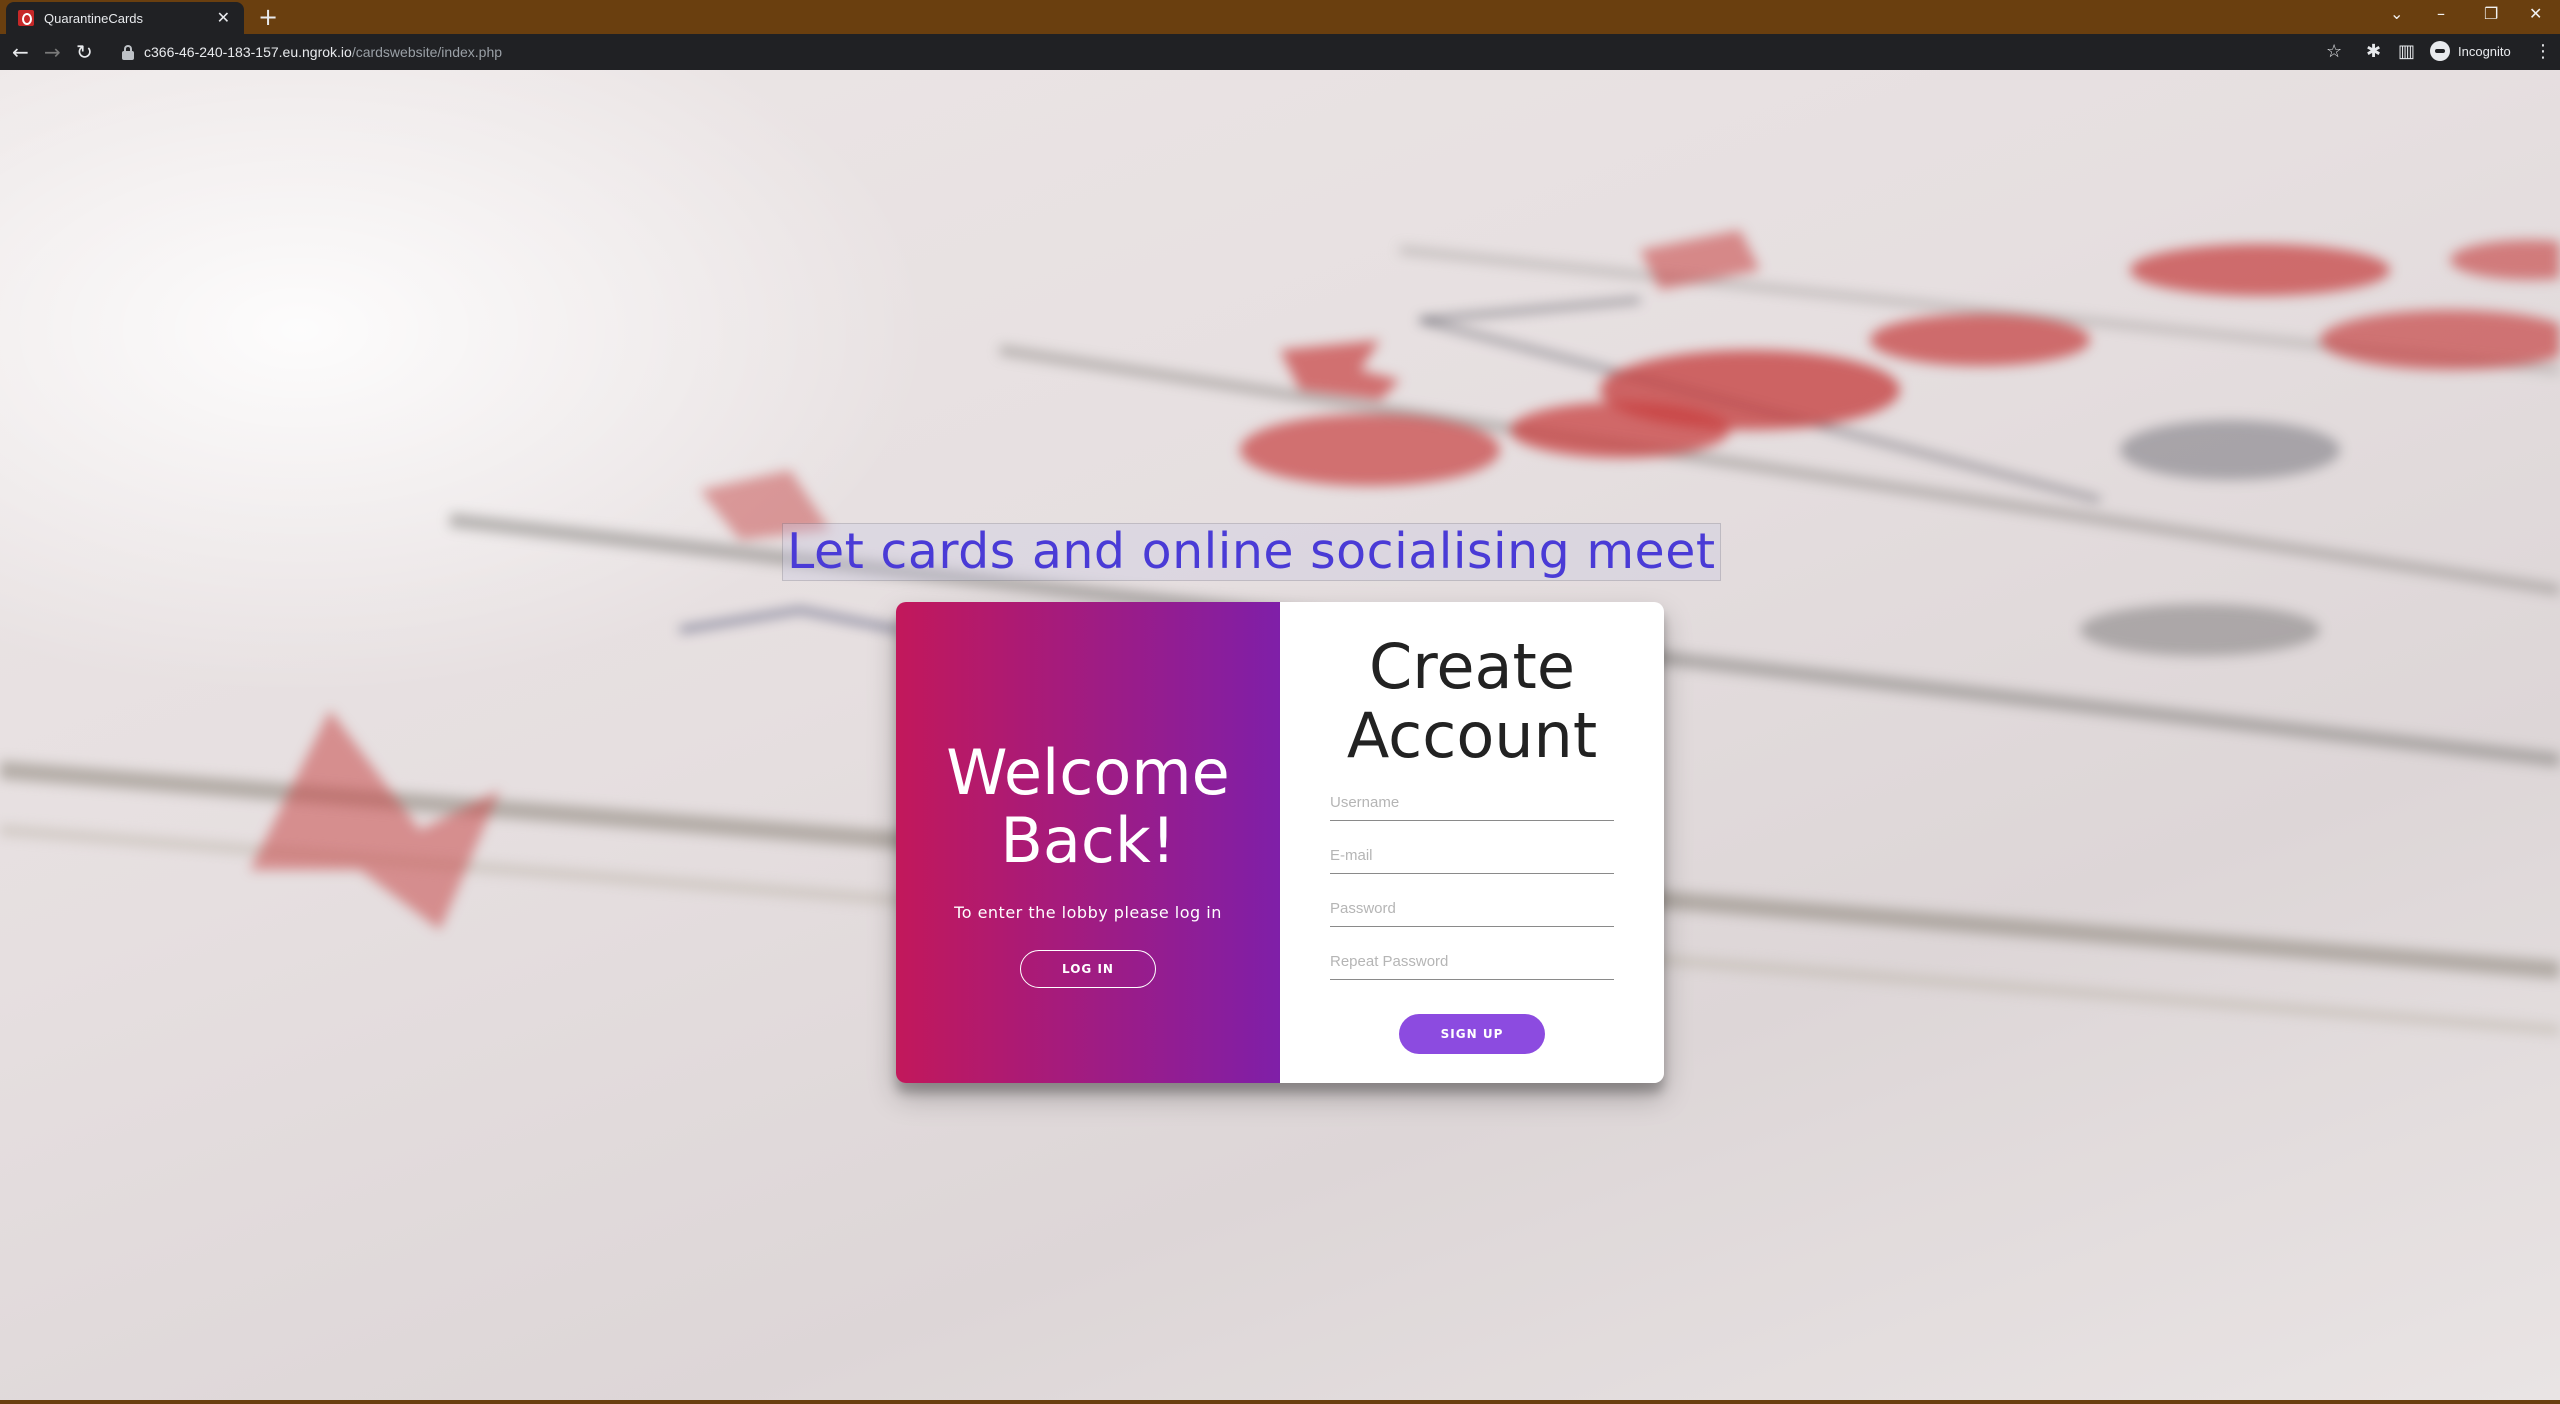  I want to click on signup-button: SIGN UP, so click(1472, 1034).